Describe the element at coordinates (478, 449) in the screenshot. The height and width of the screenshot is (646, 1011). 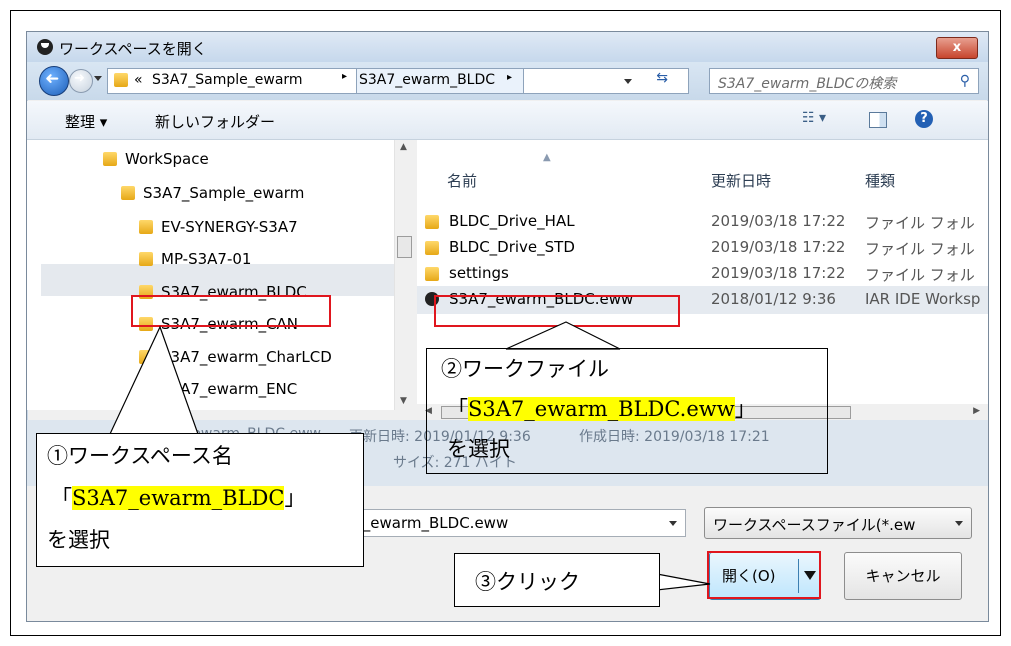
I see `callout-2-line3: を選択` at that location.